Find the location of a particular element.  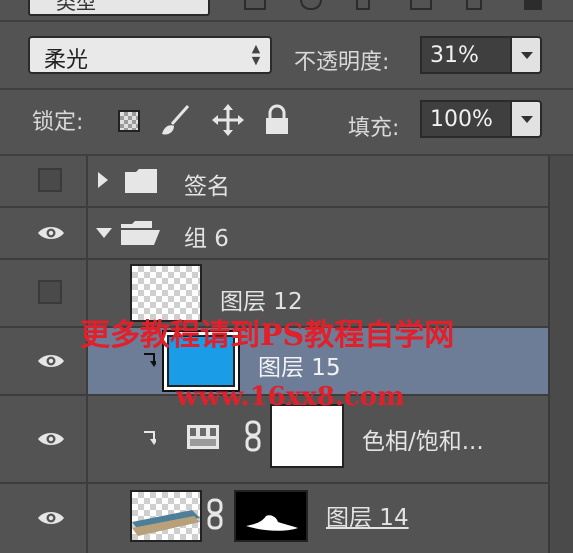

filter-adjustment-icon is located at coordinates (311, 5).